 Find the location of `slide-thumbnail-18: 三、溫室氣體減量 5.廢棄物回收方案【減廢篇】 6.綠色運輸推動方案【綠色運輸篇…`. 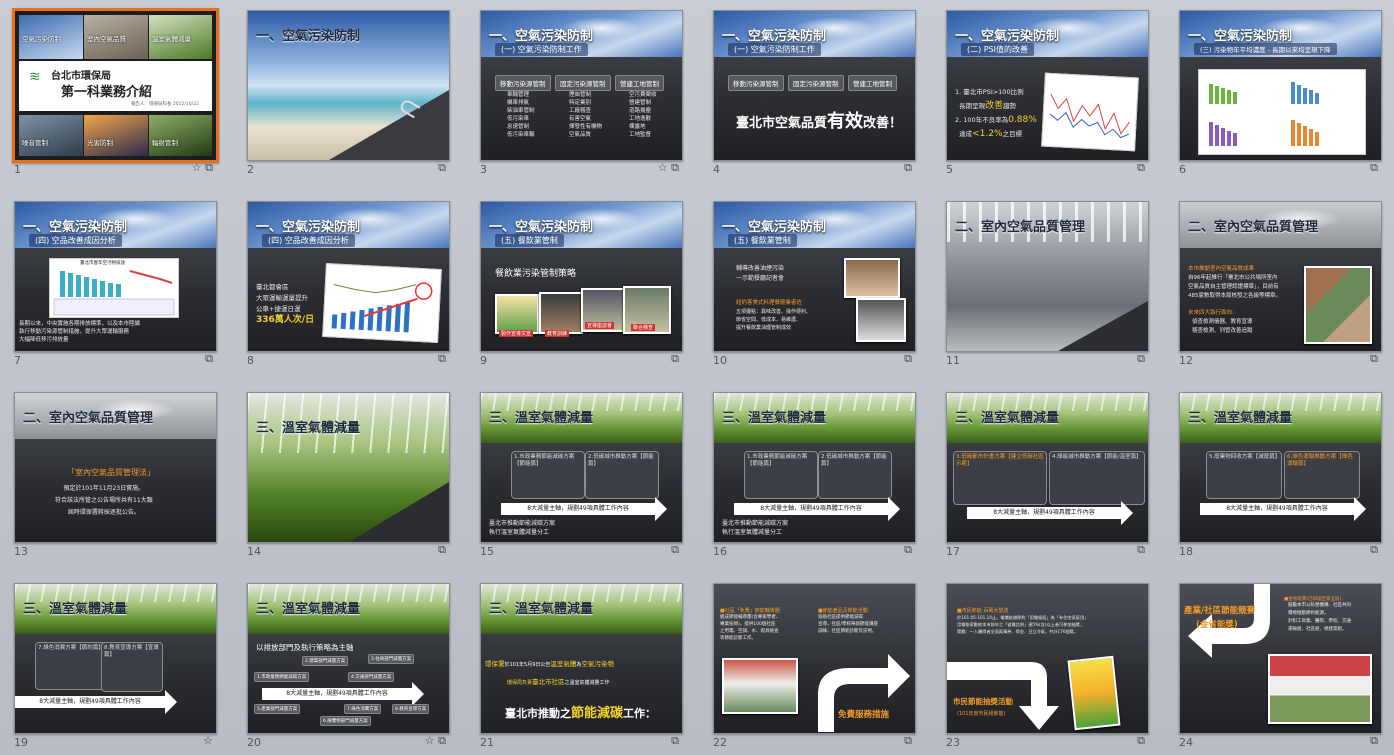

slide-thumbnail-18: 三、溫室氣體減量 5.廢棄物回收方案【減廢篇】 6.綠色運輸推動方案【綠色運輸篇… is located at coordinates (1280, 475).